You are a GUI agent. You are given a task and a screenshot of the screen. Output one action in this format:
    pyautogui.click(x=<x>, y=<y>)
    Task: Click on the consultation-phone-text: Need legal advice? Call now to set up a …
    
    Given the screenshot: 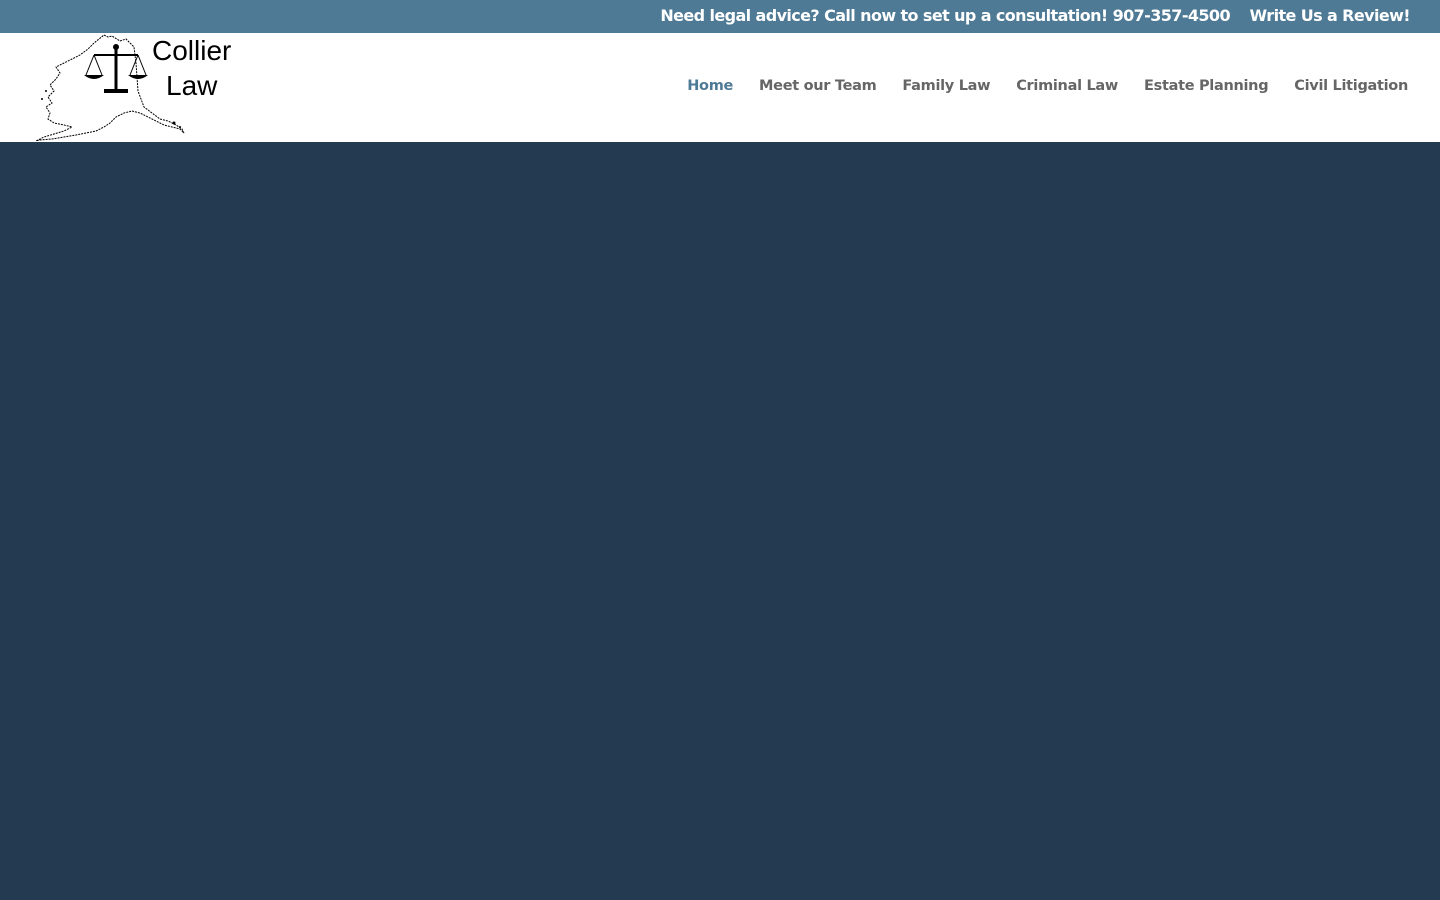 What is the action you would take?
    pyautogui.click(x=945, y=15)
    